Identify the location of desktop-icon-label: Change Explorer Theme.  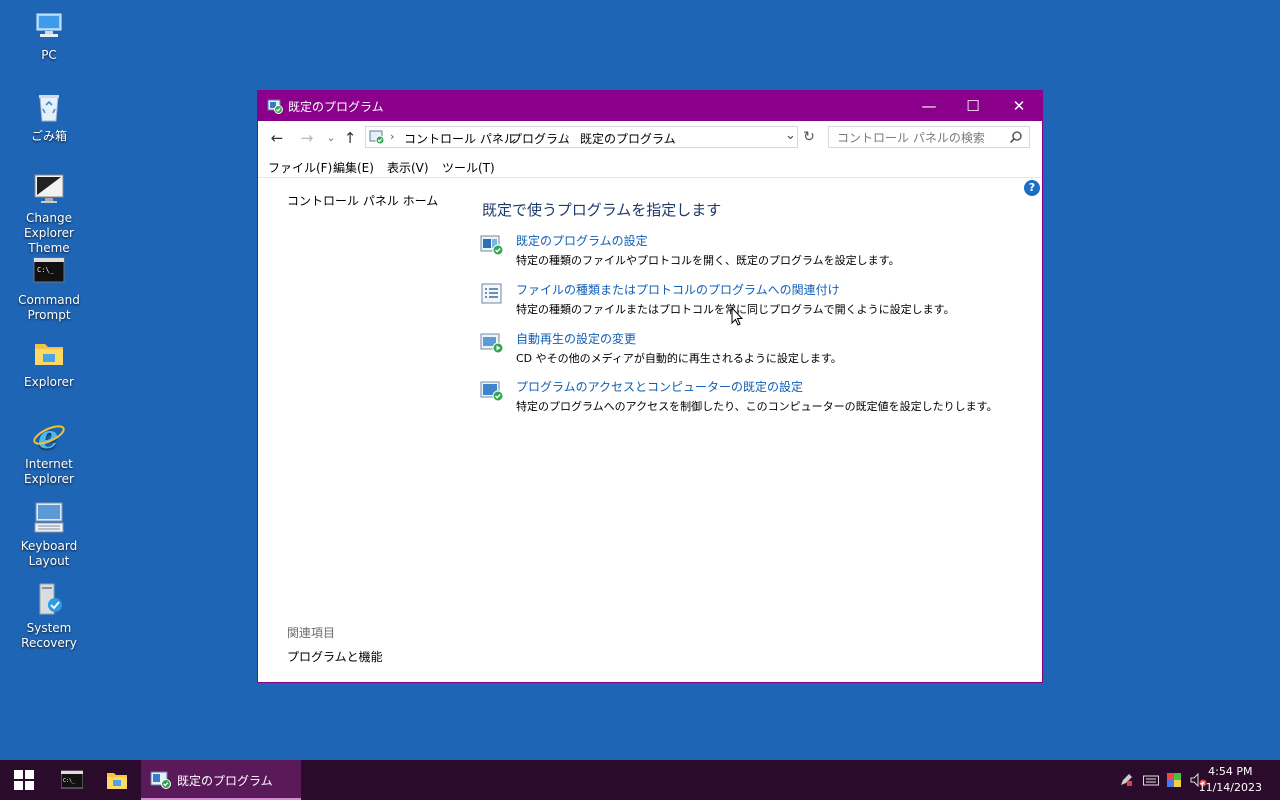
(49, 233).